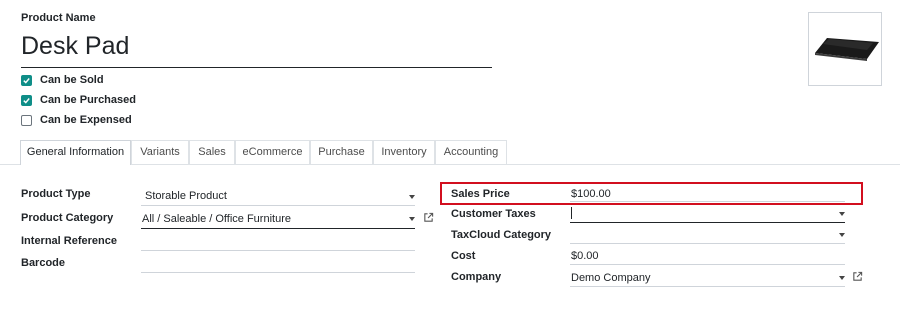 Image resolution: width=900 pixels, height=318 pixels. What do you see at coordinates (404, 152) in the screenshot?
I see `tab-inventory: Inventory` at bounding box center [404, 152].